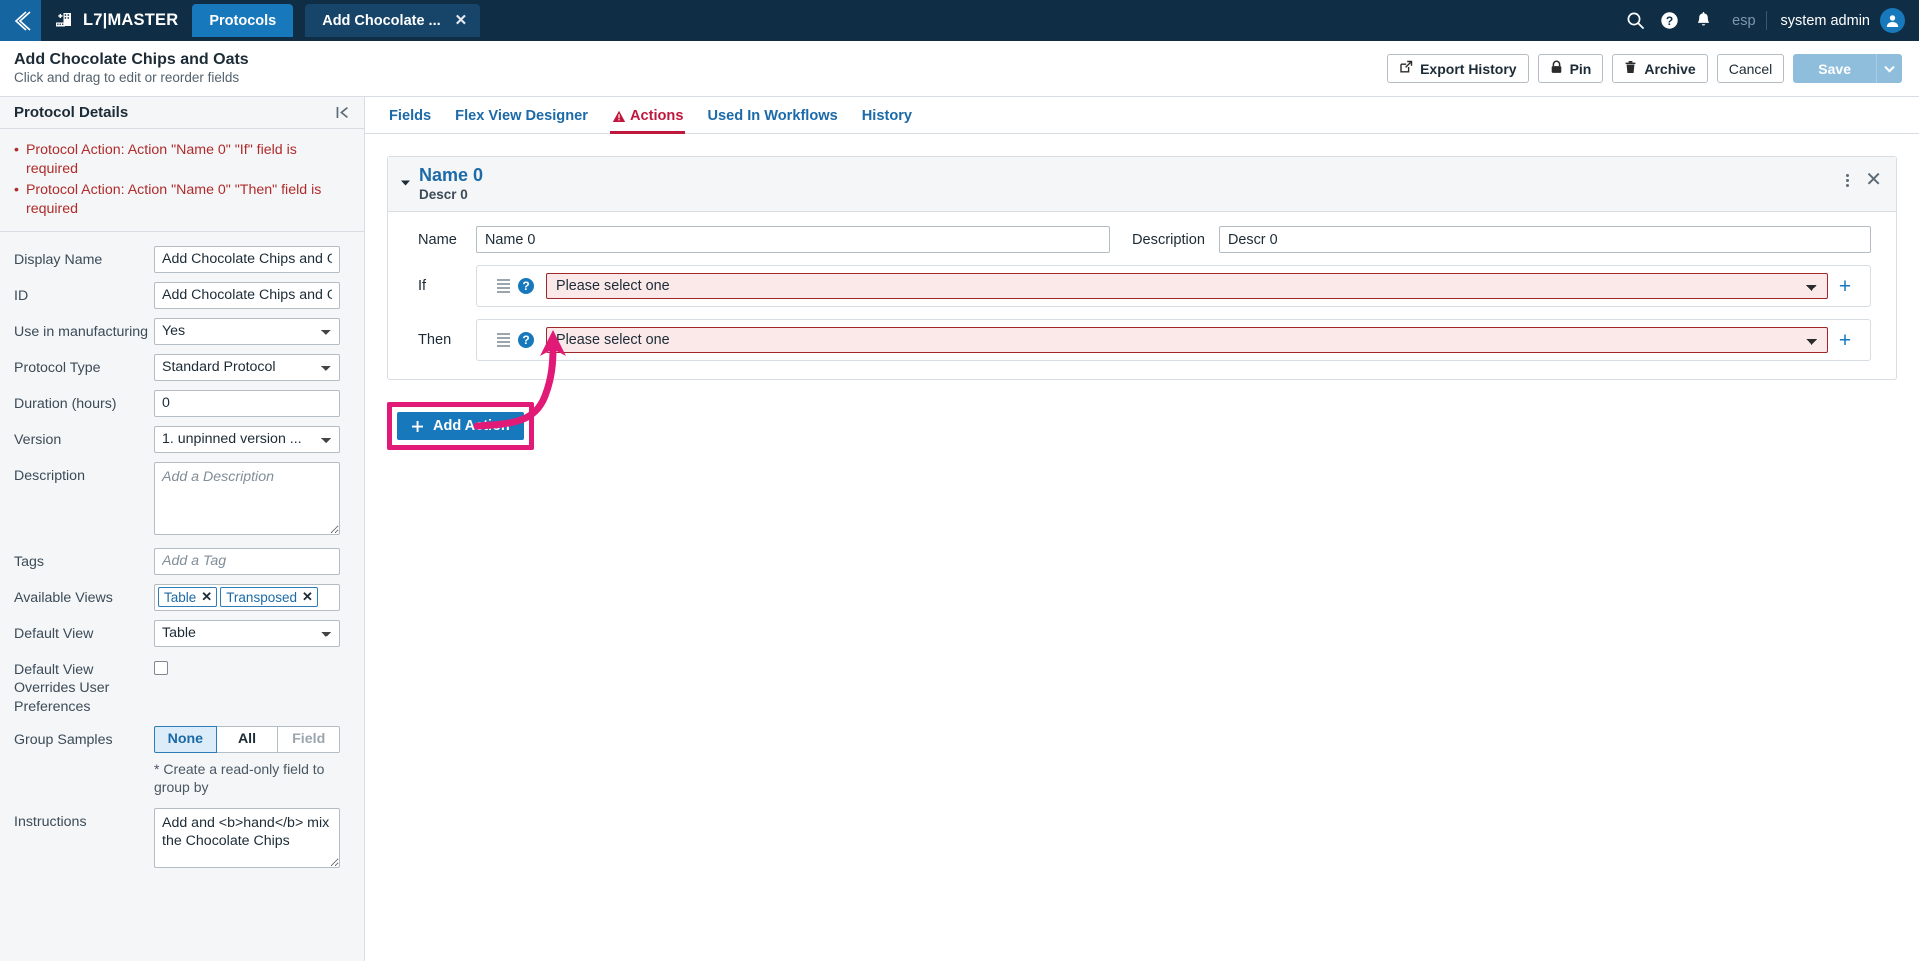 The height and width of the screenshot is (961, 1919). I want to click on action-card-body: Name Description If ? Please sel, so click(1142, 295).